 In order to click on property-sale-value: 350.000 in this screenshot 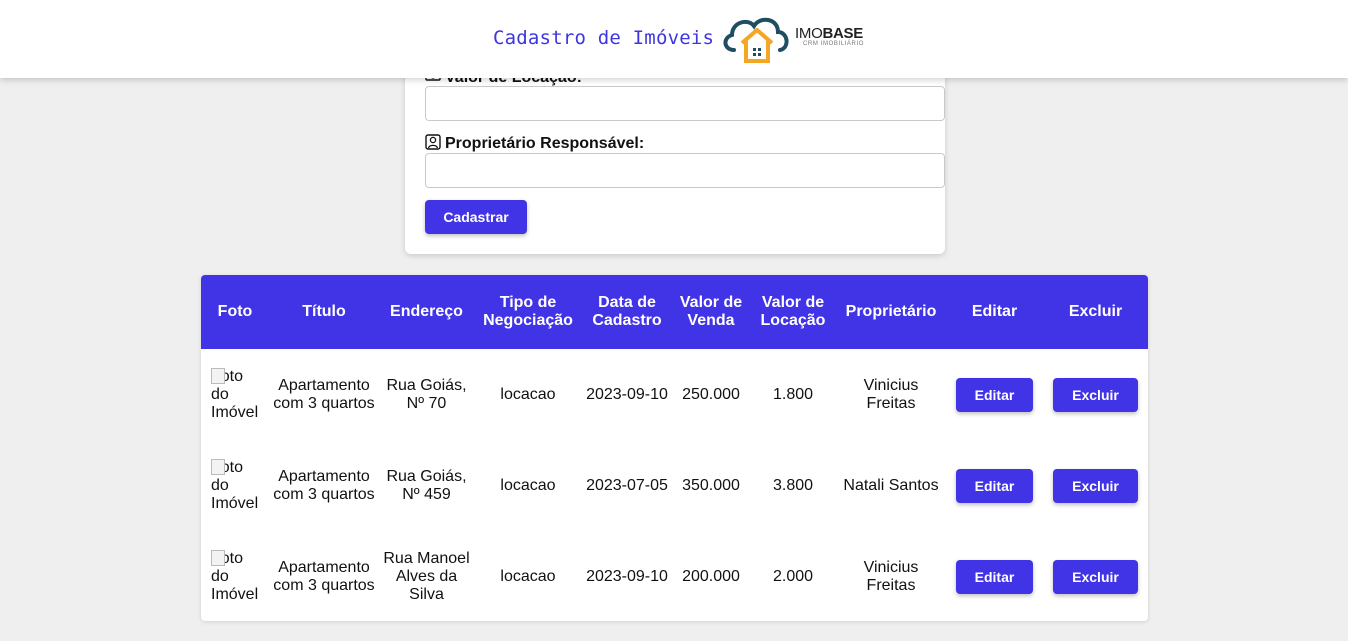, I will do `click(711, 485)`.